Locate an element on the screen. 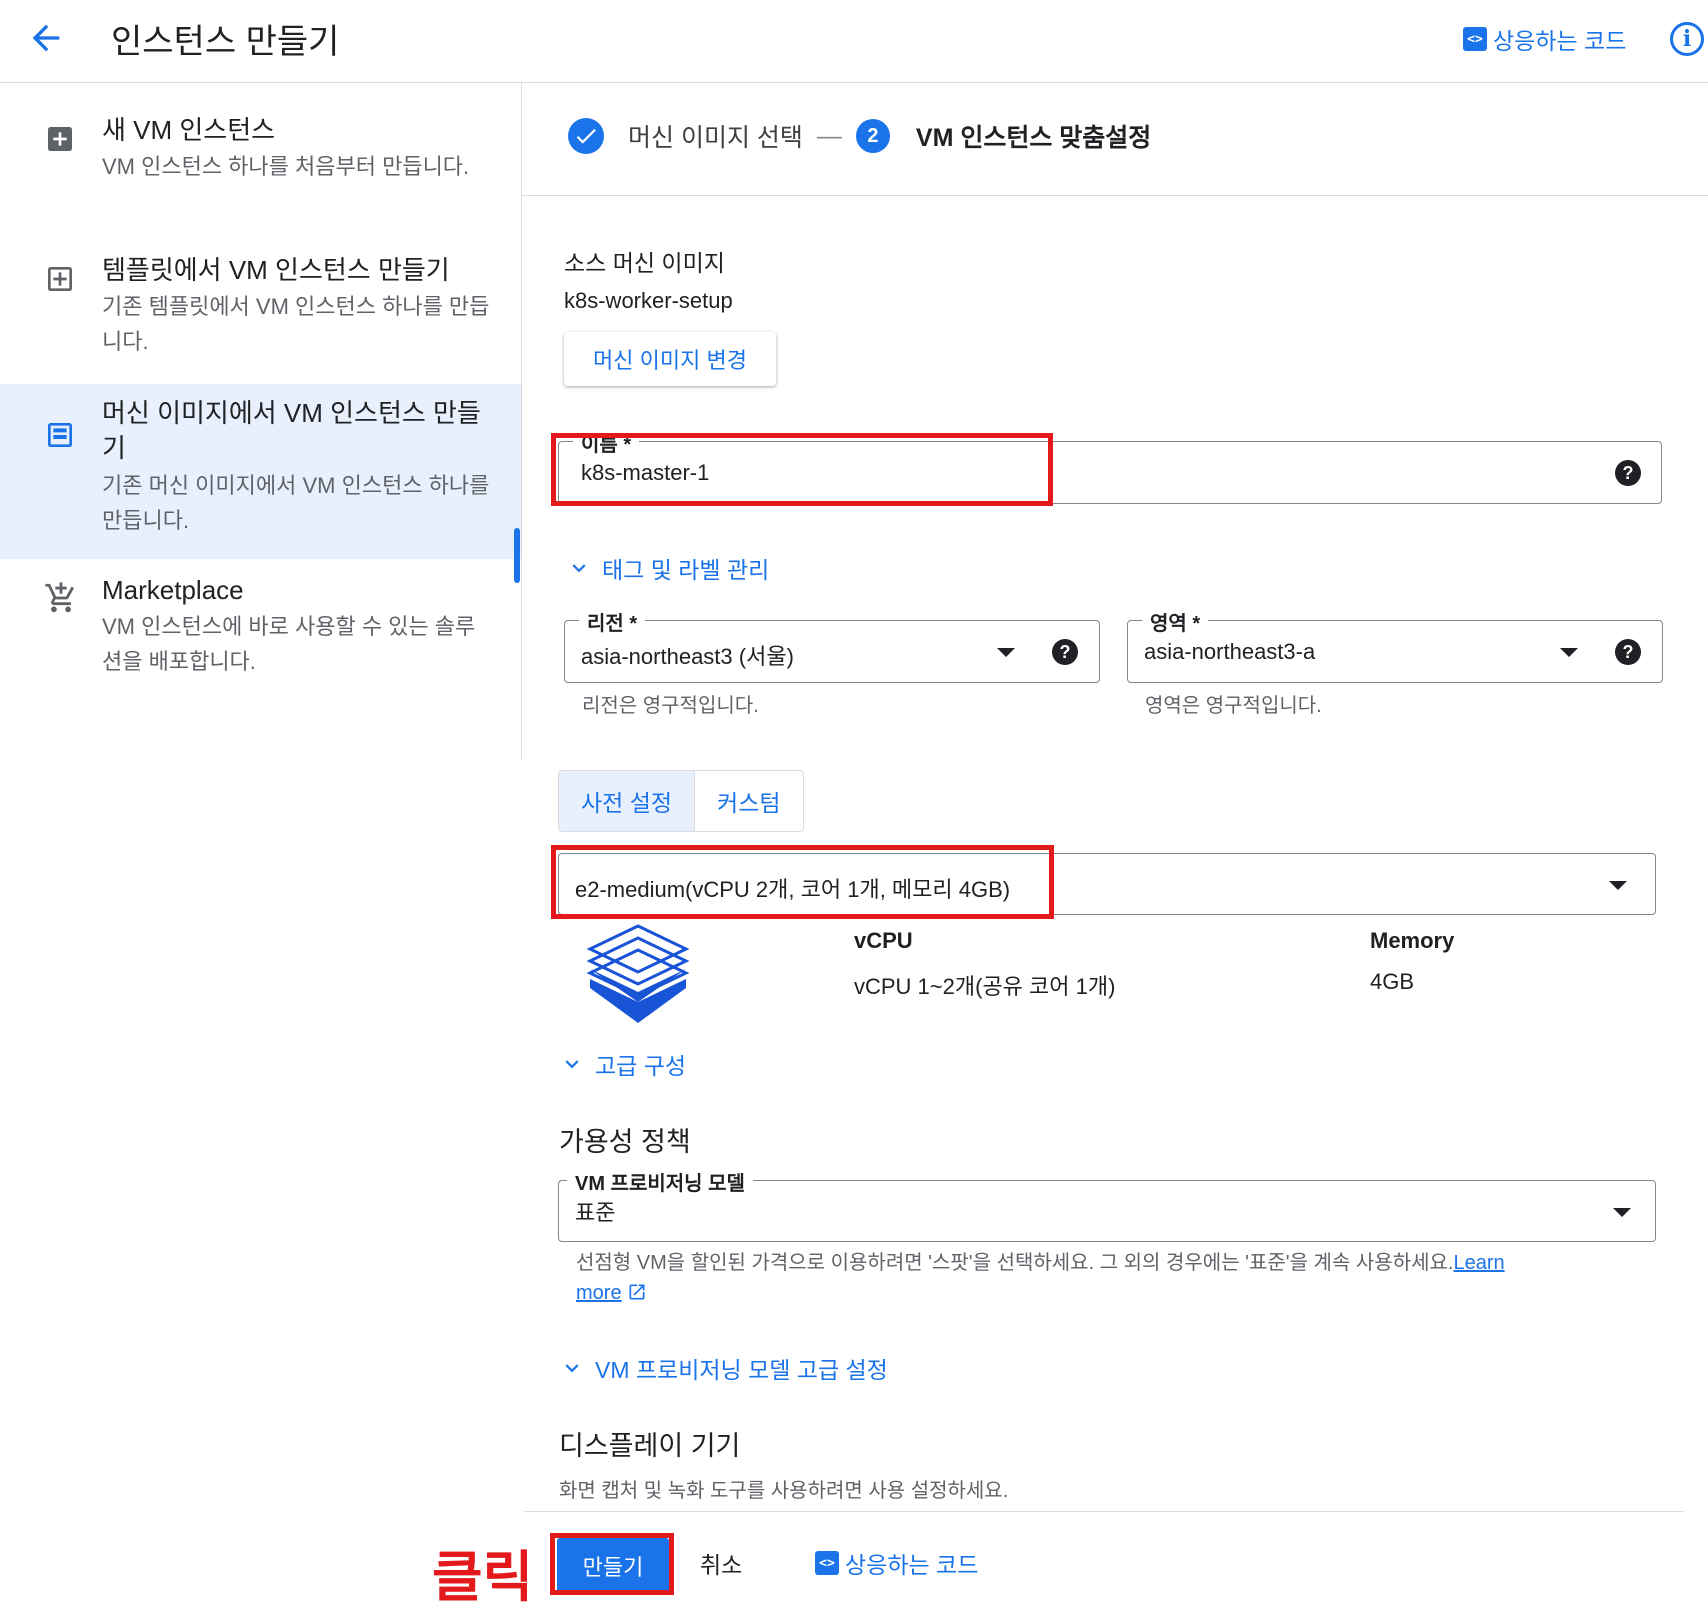 The height and width of the screenshot is (1612, 1708). zone-hint: 영역은 영구적입니다. is located at coordinates (1233, 706).